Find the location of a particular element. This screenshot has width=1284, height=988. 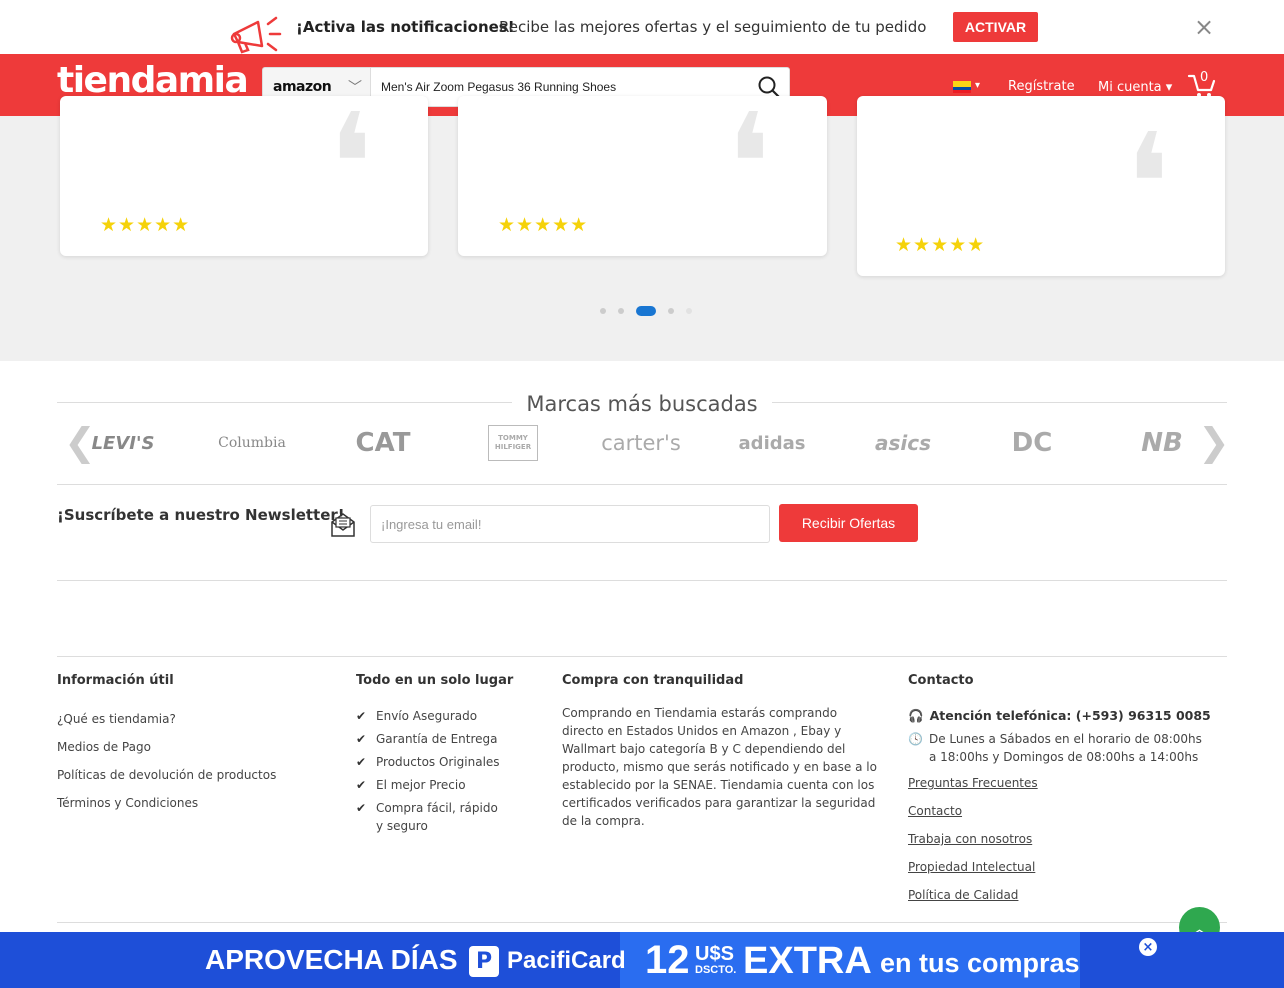

footer-link: Términos y Condiciones is located at coordinates (127, 803).